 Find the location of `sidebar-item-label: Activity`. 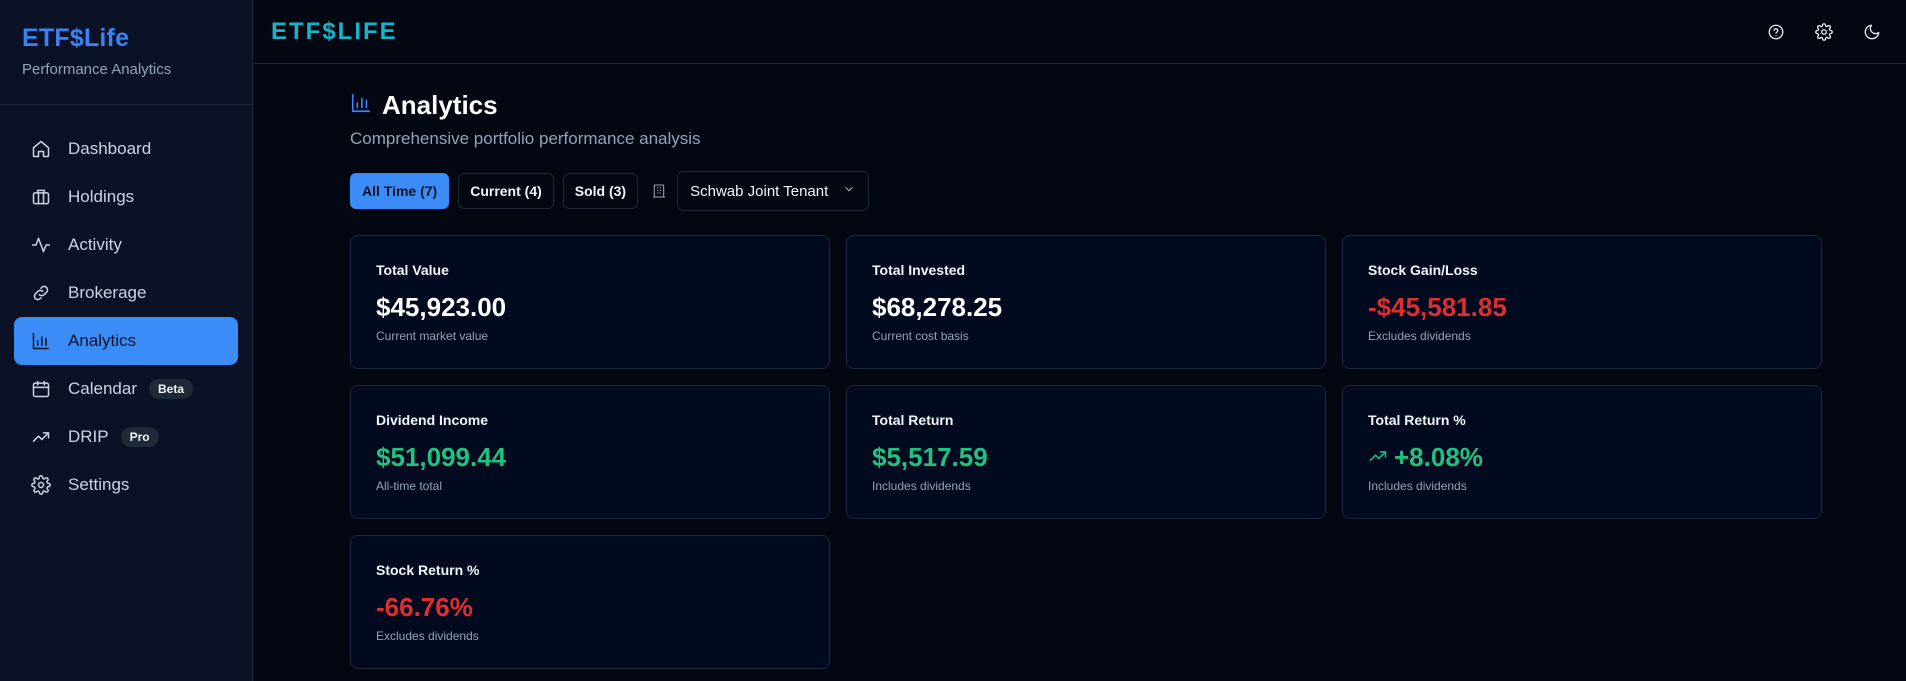

sidebar-item-label: Activity is located at coordinates (95, 244).